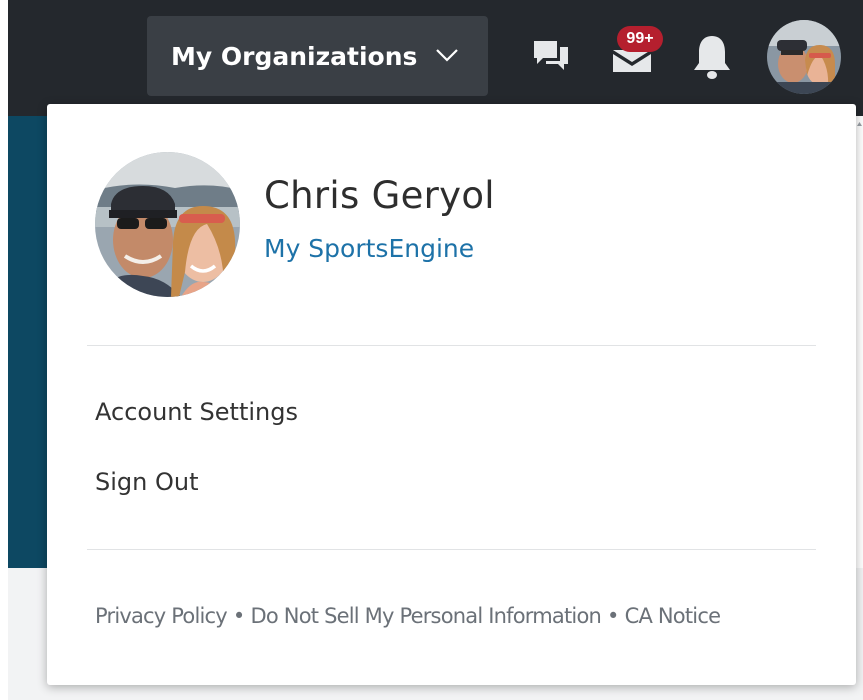 This screenshot has width=863, height=700. I want to click on scroll-up-arrow-icon, so click(859, 131).